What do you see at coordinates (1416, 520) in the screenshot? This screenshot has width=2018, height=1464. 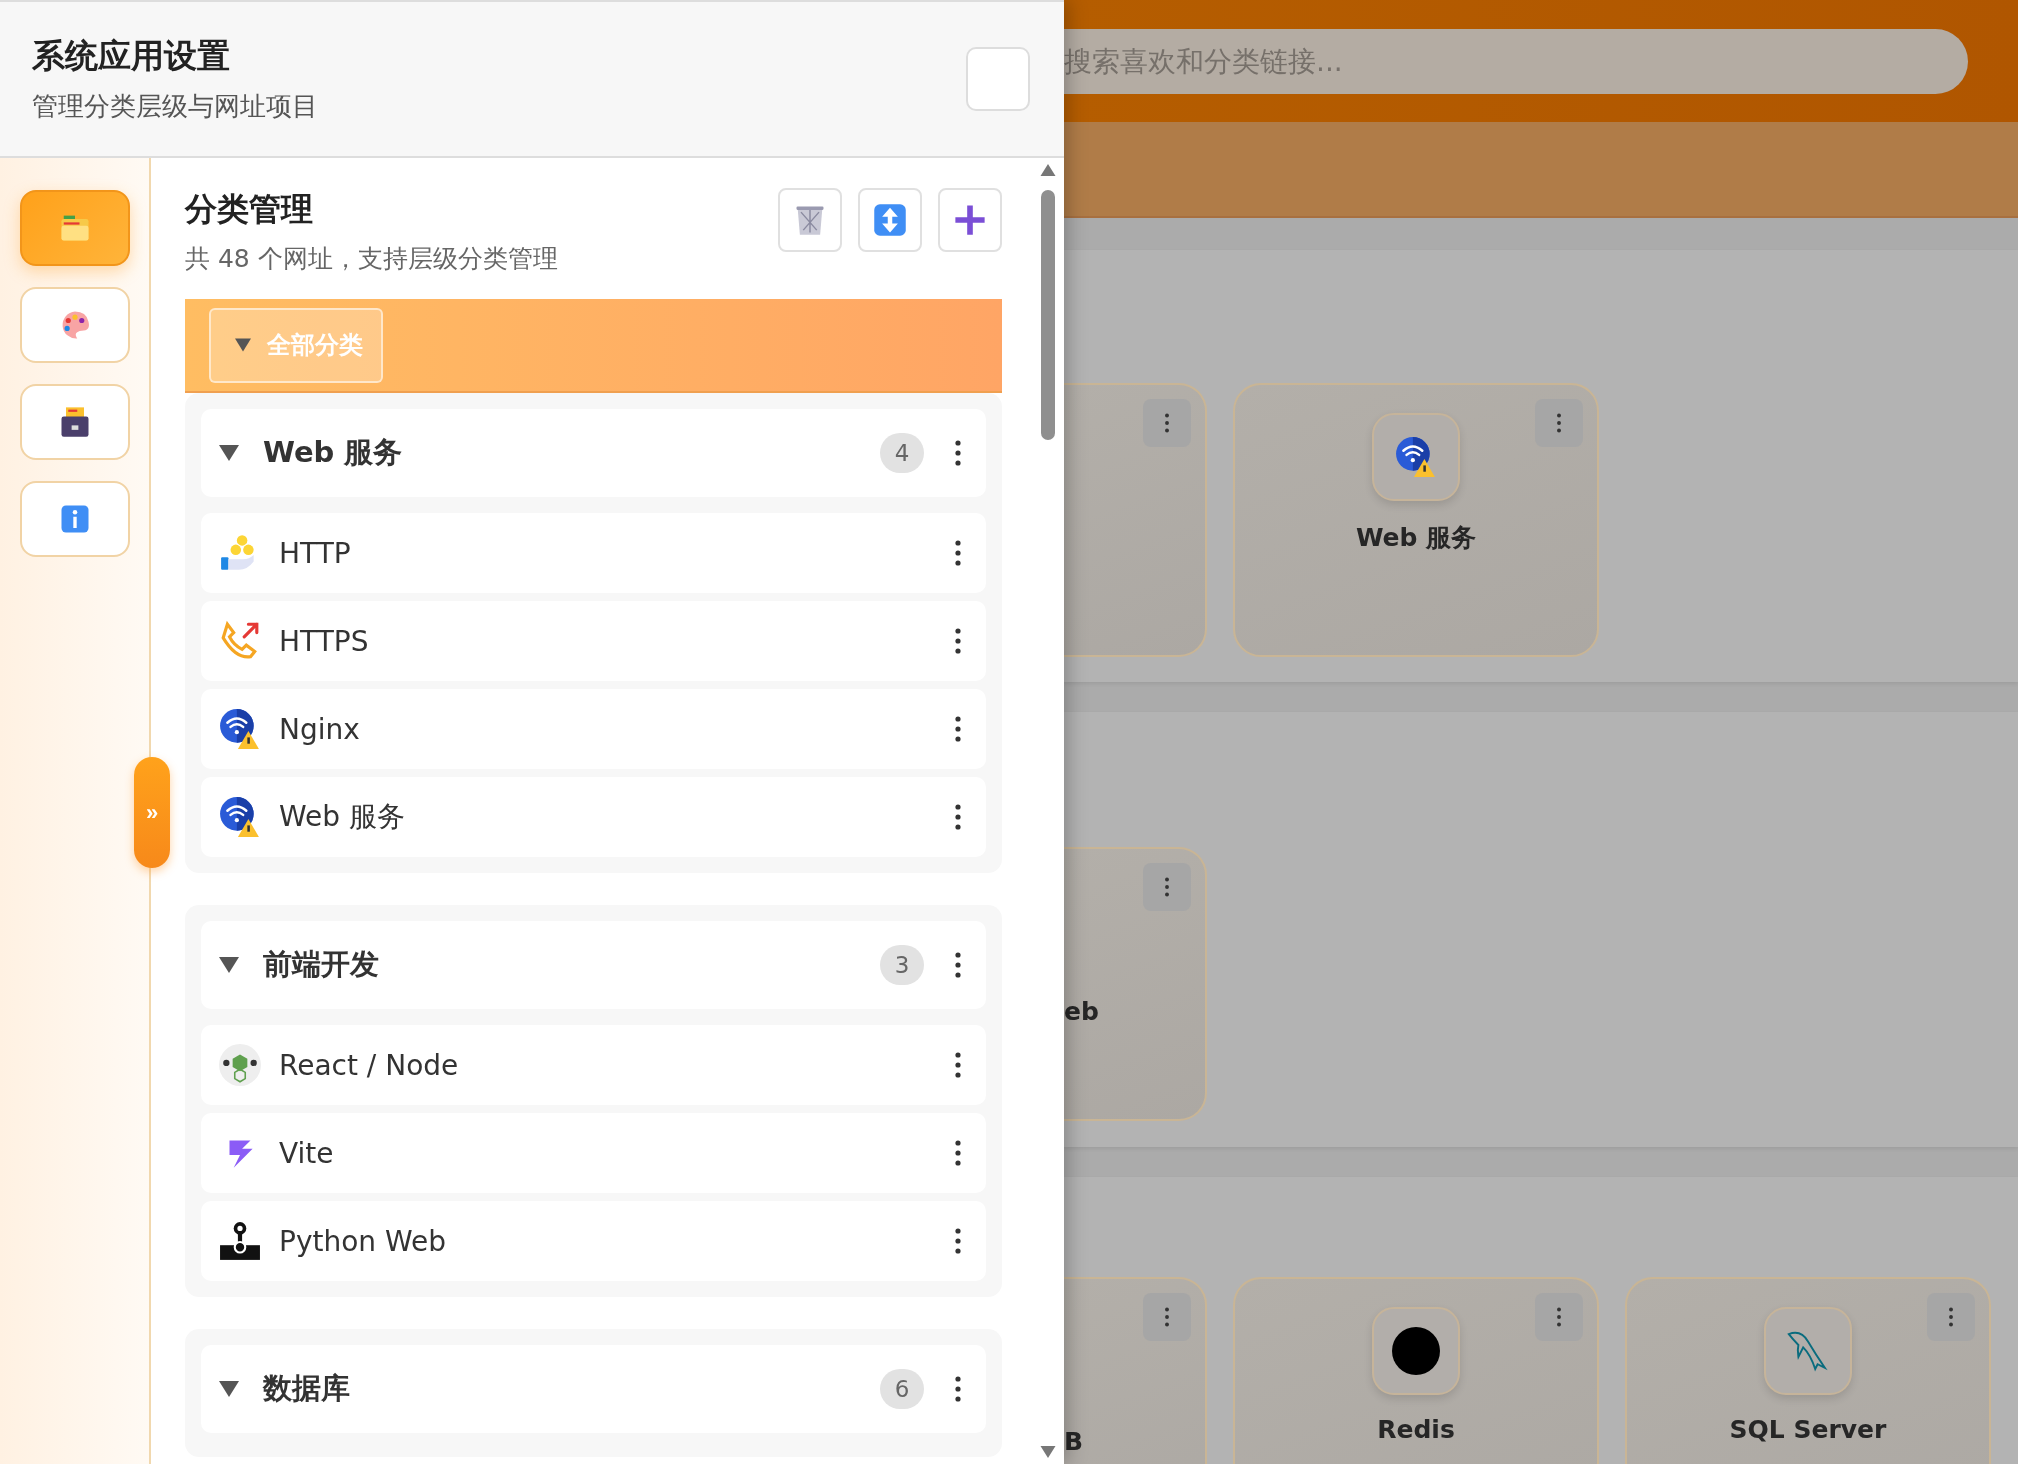 I see `app-card: Web 服务` at bounding box center [1416, 520].